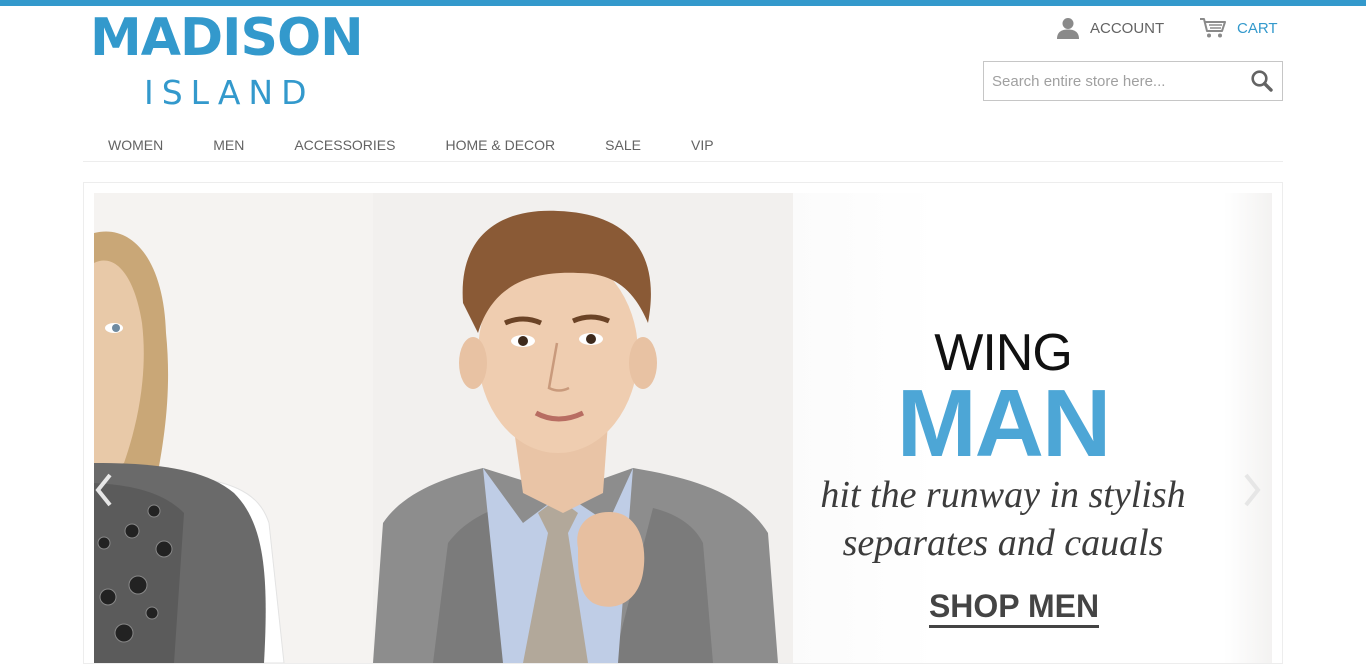 This screenshot has height=664, width=1366. Describe the element at coordinates (1213, 28) in the screenshot. I see `cart-icon` at that location.